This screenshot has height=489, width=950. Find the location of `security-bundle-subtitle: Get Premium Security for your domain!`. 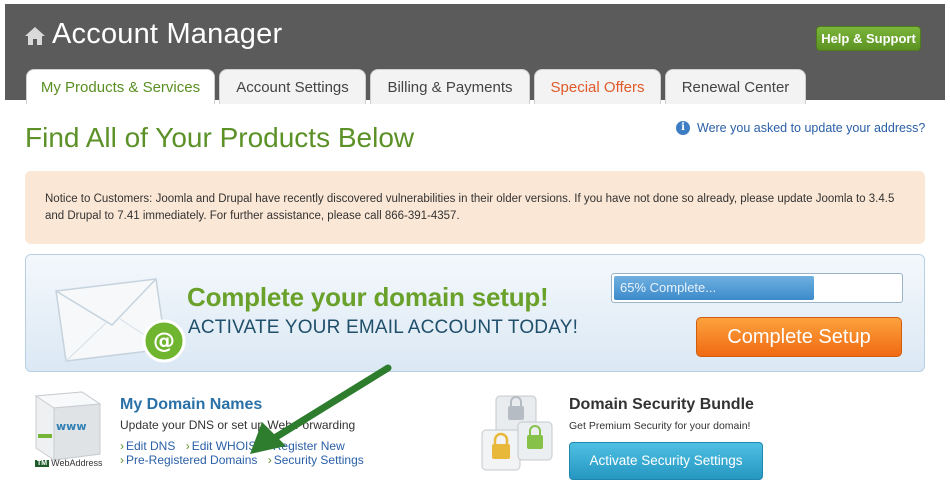

security-bundle-subtitle: Get Premium Security for your domain! is located at coordinates (660, 426).